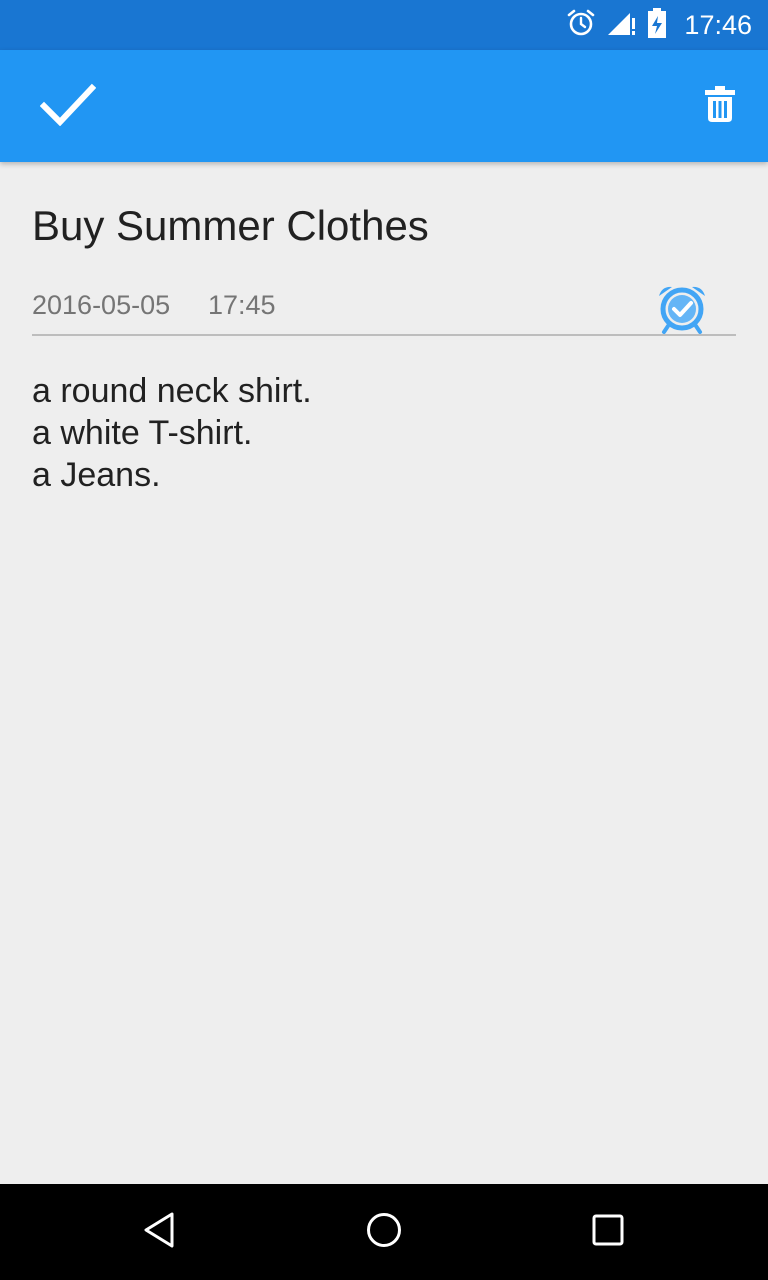 Image resolution: width=768 pixels, height=1280 pixels. I want to click on status-bar: 17:46, so click(384, 25).